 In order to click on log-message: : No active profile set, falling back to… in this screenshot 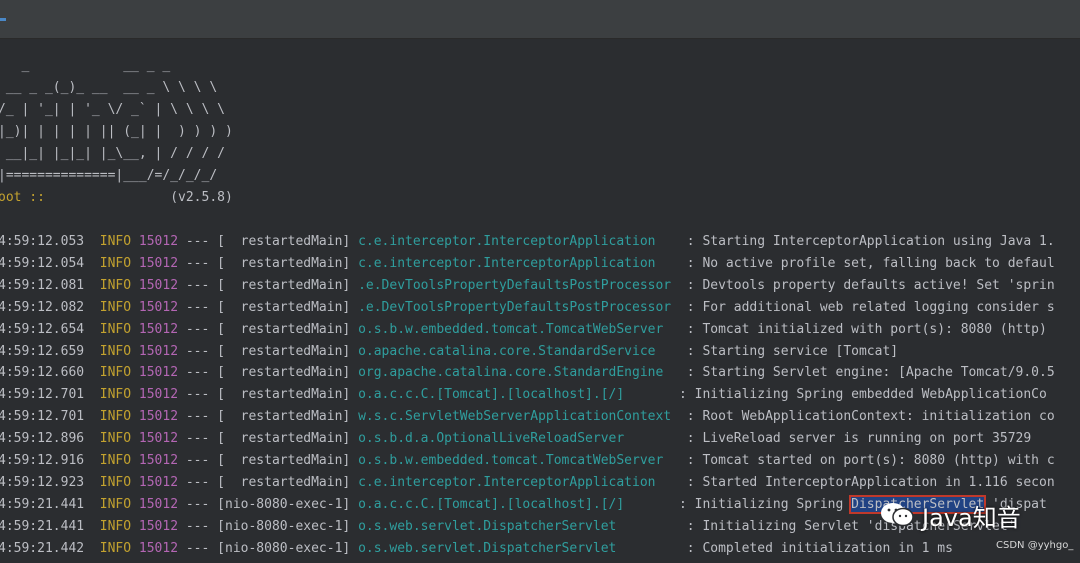, I will do `click(870, 263)`.